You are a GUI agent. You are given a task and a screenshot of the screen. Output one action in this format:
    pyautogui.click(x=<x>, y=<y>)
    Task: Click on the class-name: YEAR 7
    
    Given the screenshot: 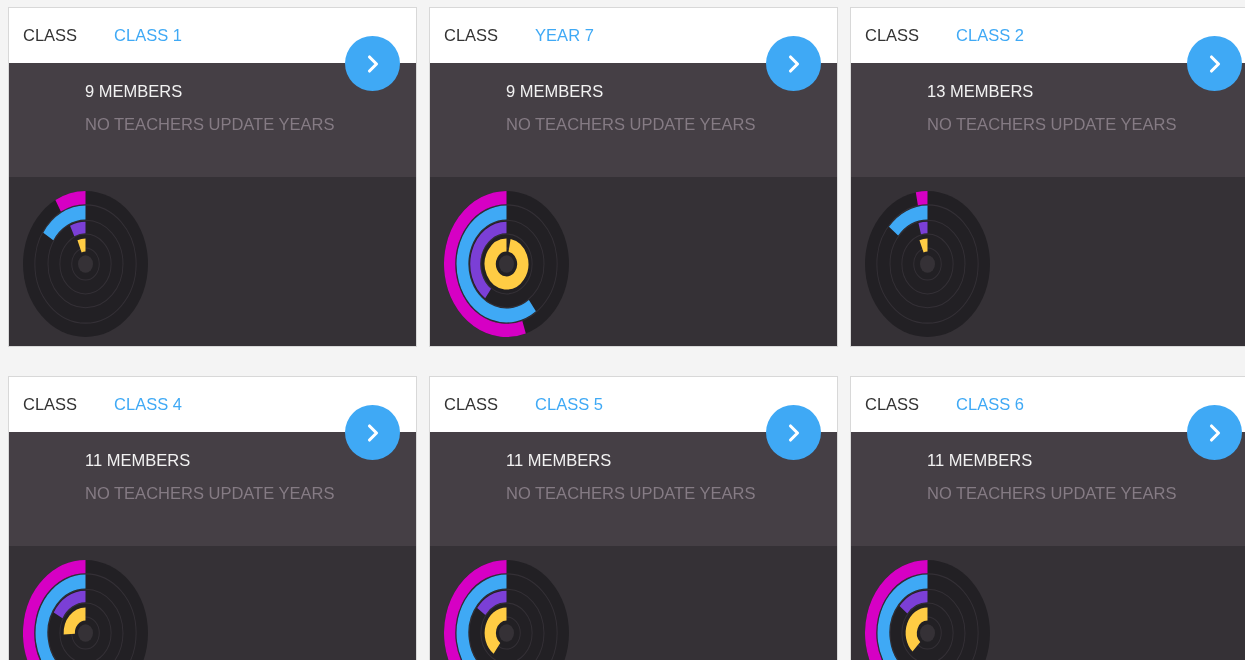 What is the action you would take?
    pyautogui.click(x=564, y=35)
    